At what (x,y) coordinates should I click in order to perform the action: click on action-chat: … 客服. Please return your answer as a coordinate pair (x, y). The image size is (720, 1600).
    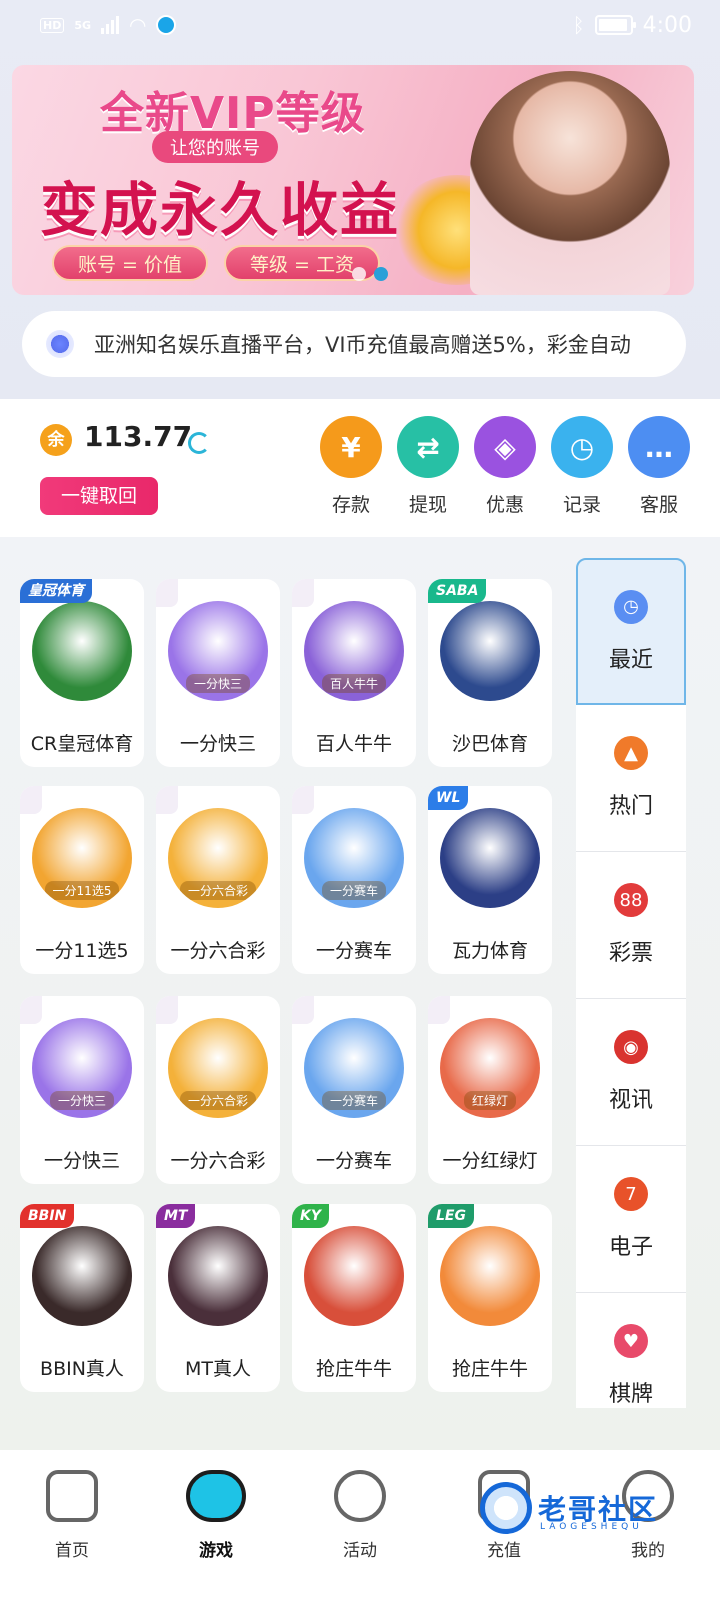
    Looking at the image, I should click on (659, 466).